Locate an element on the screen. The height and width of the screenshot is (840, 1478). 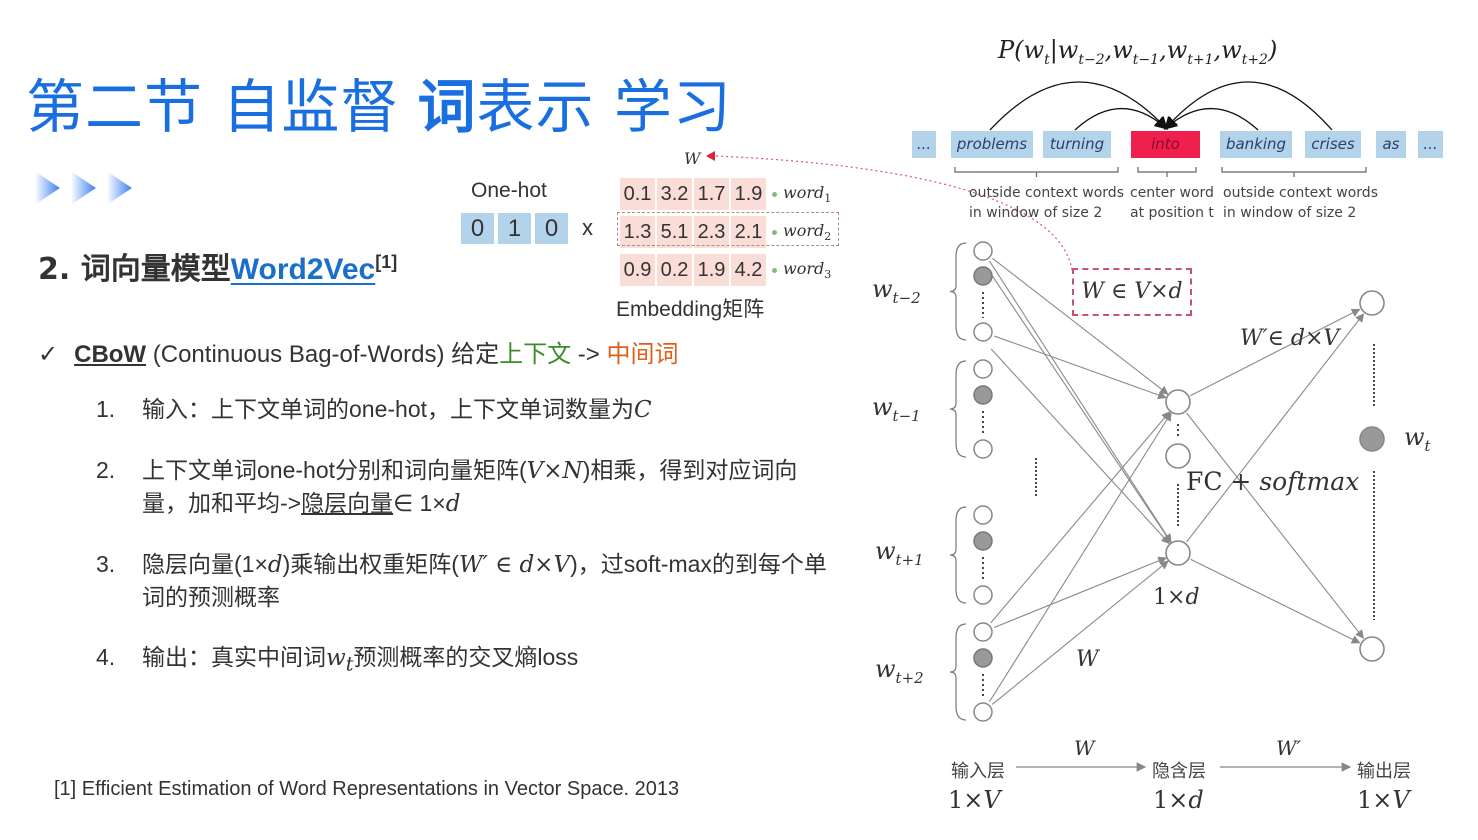
token: as is located at coordinates (1391, 144).